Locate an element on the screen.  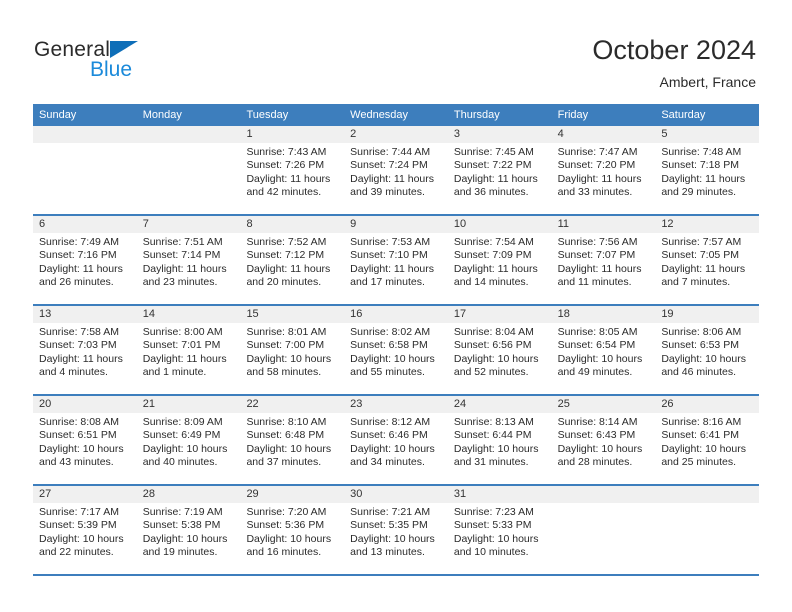
weekday-header-saturday: Saturday is located at coordinates (683, 115).